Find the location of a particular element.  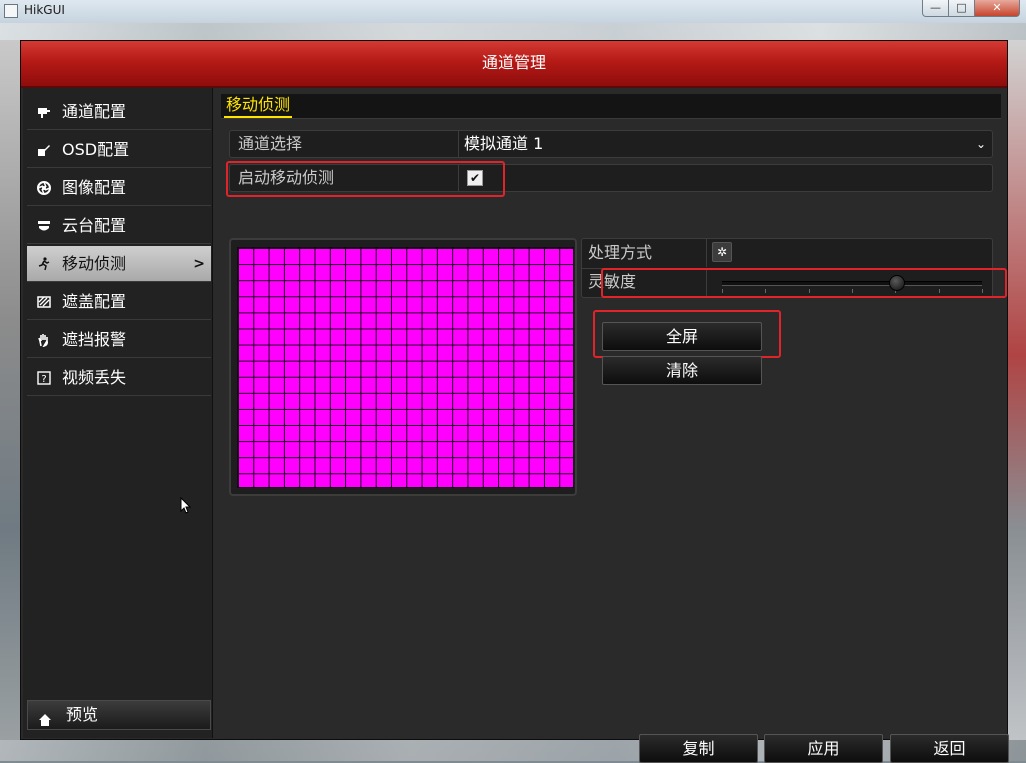

sidebar-item-label: 遮盖配置 is located at coordinates (94, 301).